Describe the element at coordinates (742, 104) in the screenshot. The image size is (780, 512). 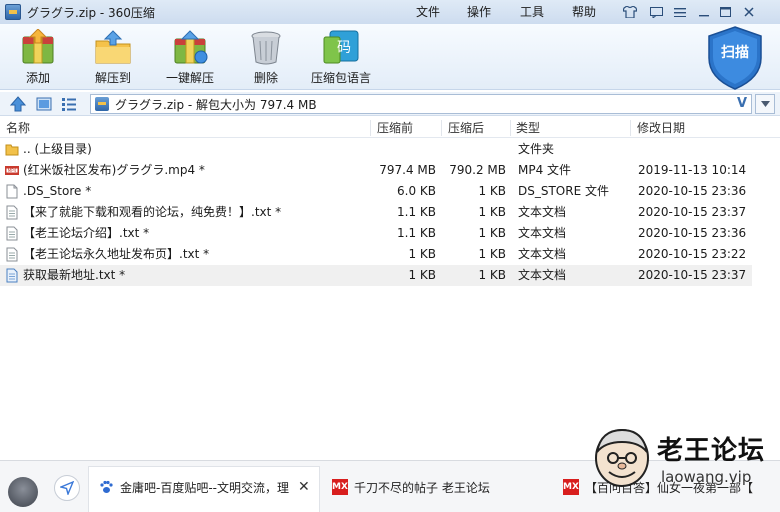
I see `search-v-icon: V` at that location.